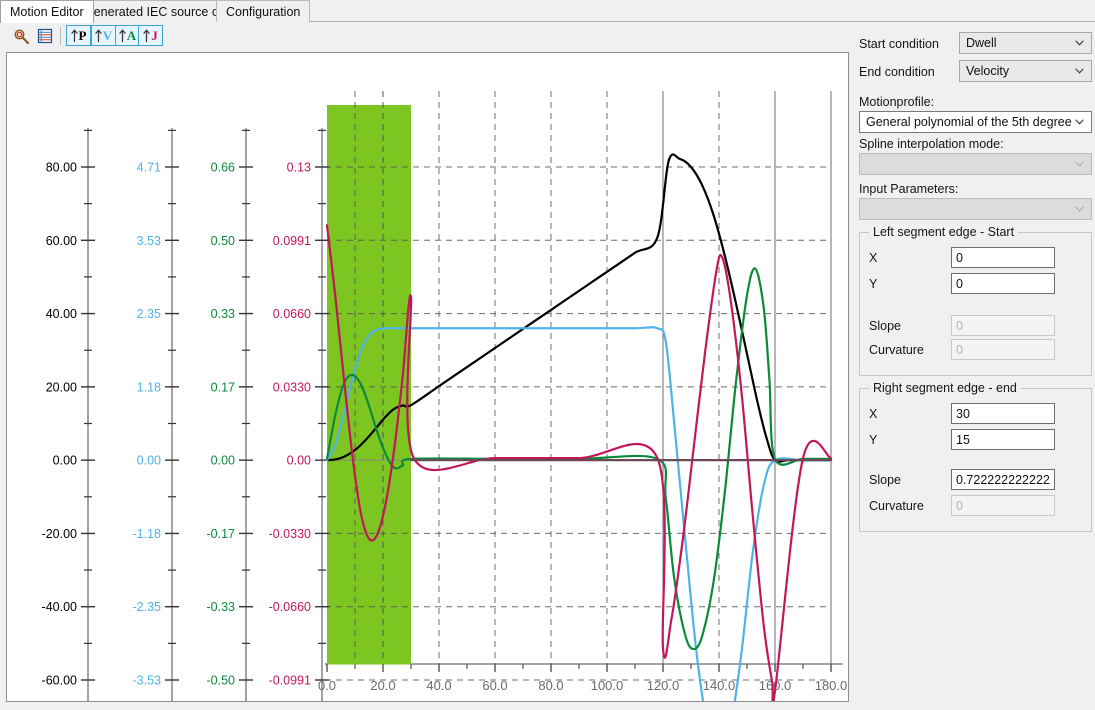 This screenshot has height=710, width=1095. What do you see at coordinates (969, 122) in the screenshot?
I see `motionprofile-value: General polynomial of the 5th degree` at bounding box center [969, 122].